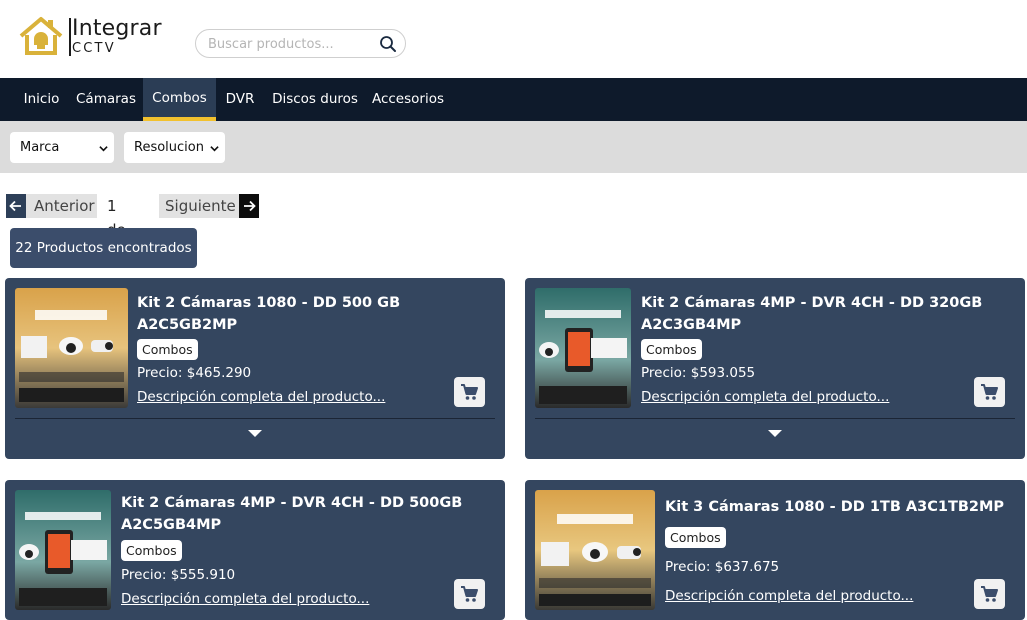  I want to click on nav-item-accesorios: Accesorios, so click(408, 99).